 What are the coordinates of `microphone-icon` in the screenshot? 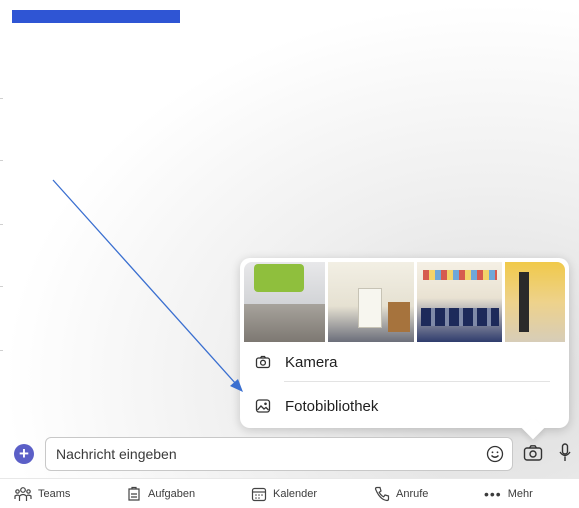 It's located at (565, 453).